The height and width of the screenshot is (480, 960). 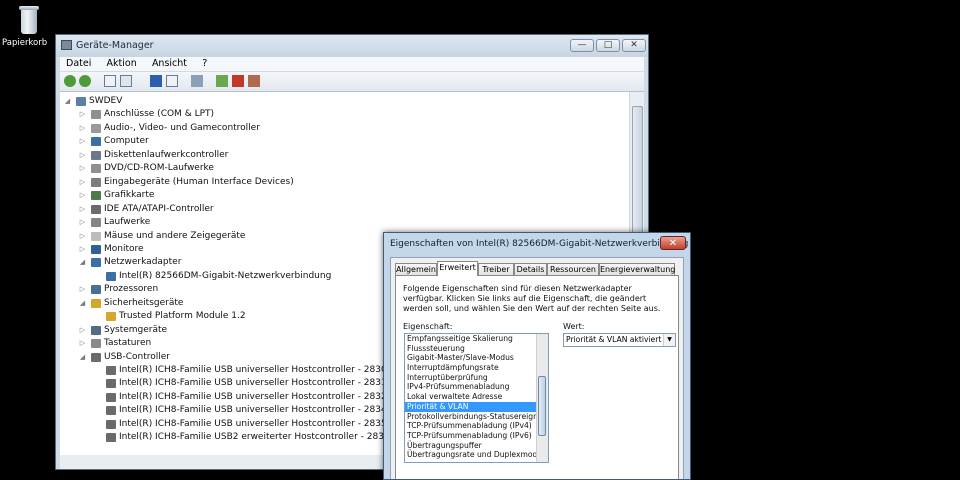 What do you see at coordinates (254, 81) in the screenshot?
I see `disable-device-icon` at bounding box center [254, 81].